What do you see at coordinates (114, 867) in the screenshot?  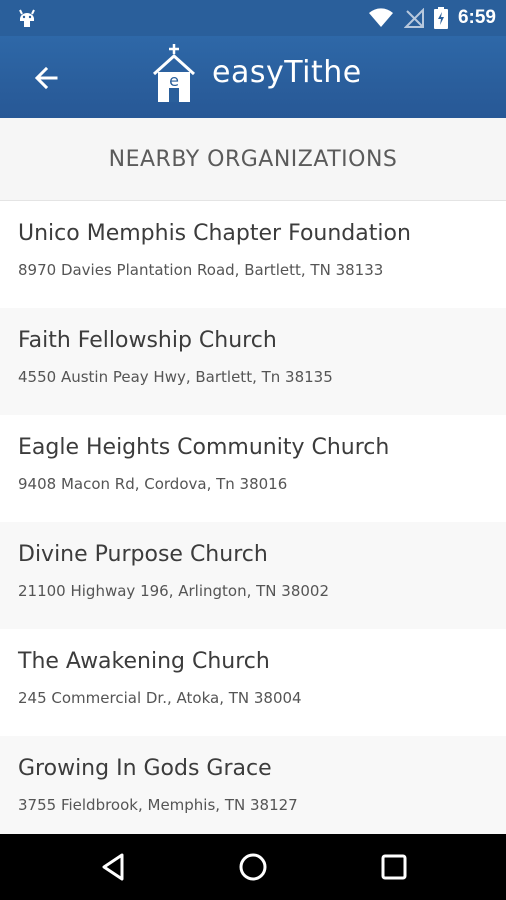 I see `back-triangle-icon` at bounding box center [114, 867].